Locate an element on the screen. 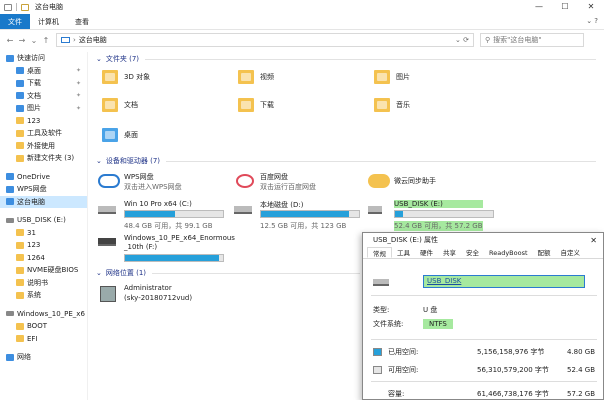 The image size is (604, 400). star-icon is located at coordinates (10, 58).